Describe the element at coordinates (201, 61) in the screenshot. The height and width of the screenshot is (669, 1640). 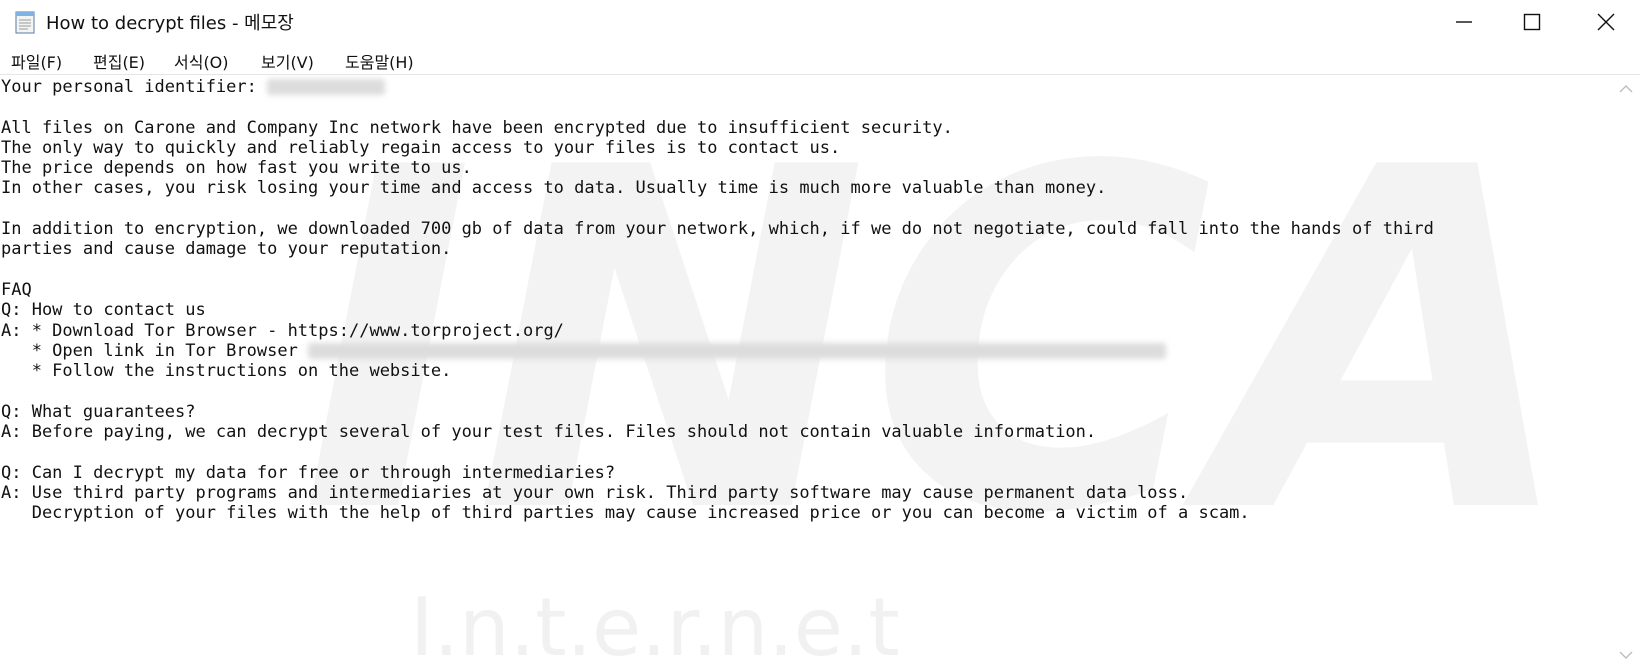
I see `menu-format: 서식(O)` at that location.